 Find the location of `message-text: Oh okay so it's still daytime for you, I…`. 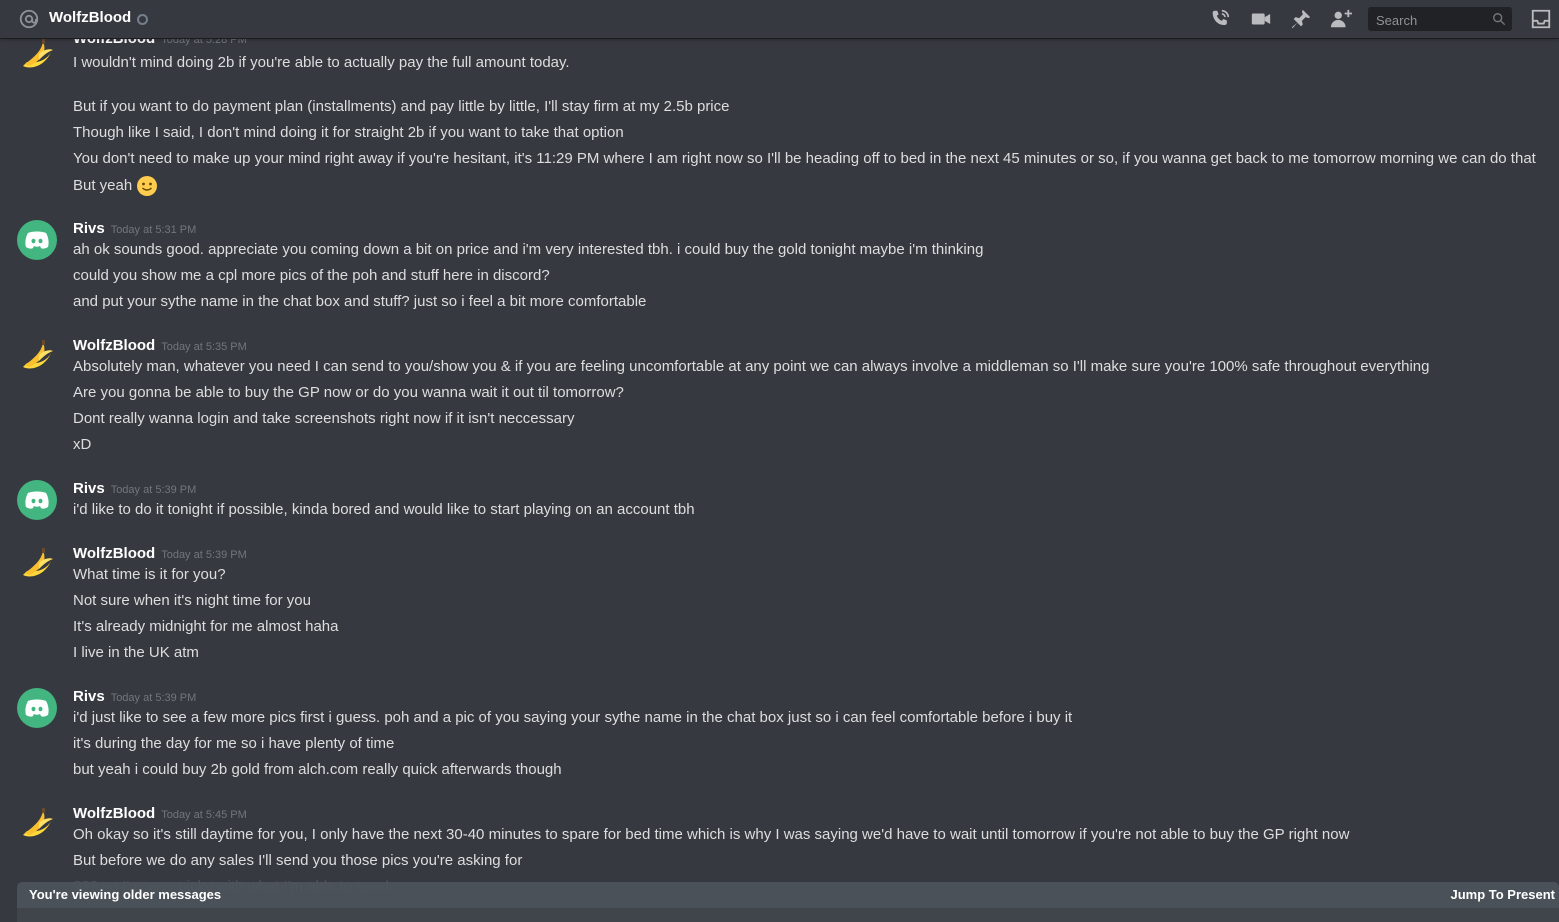

message-text: Oh okay so it's still daytime for you, I… is located at coordinates (711, 834).